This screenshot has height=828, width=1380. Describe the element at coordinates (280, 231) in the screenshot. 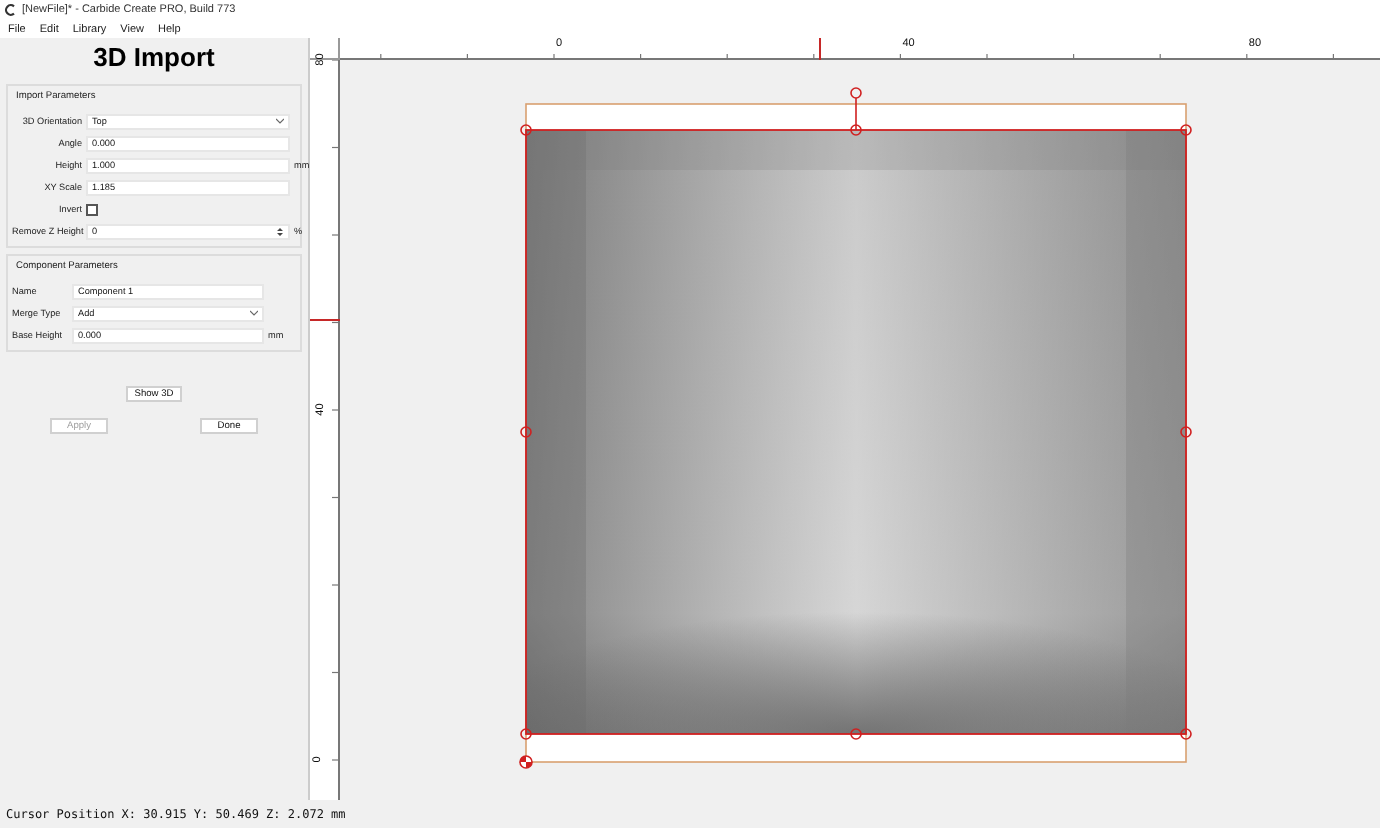

I see `spin-arrows-icon` at that location.